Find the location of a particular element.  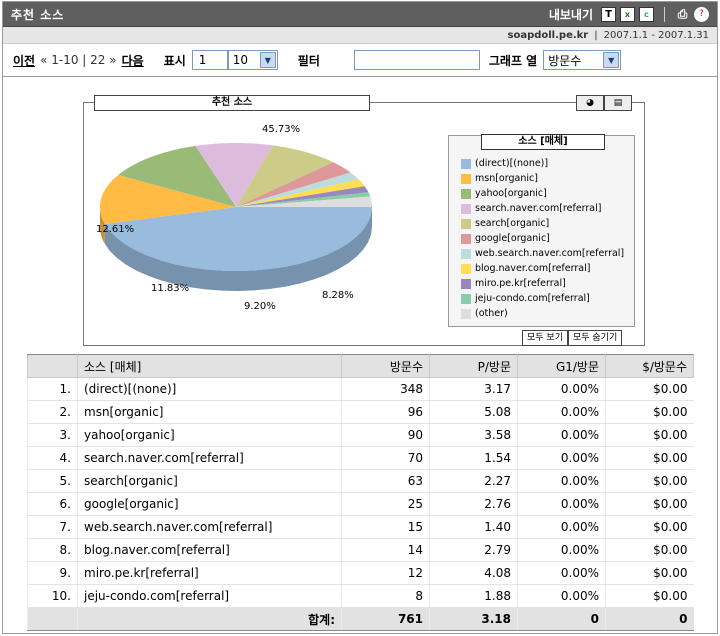

legend-item: search[organic] is located at coordinates (546, 223).